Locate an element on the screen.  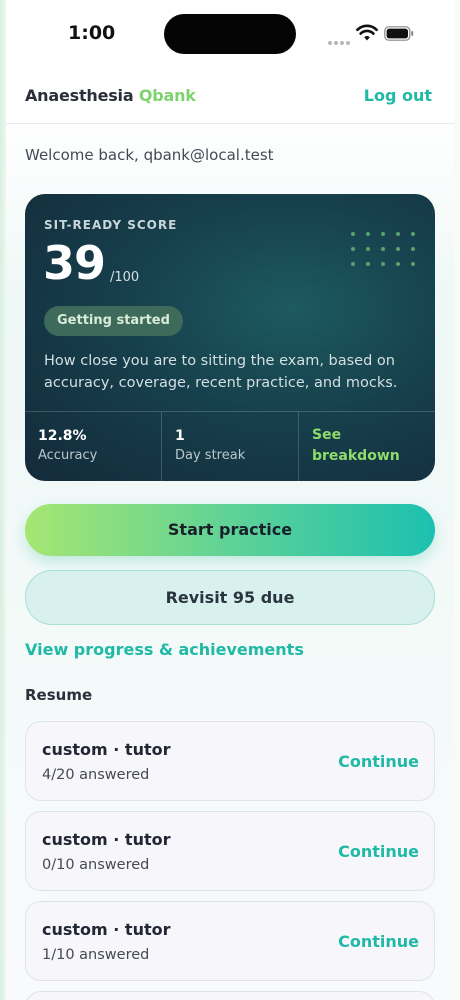
status-badge: Getting started is located at coordinates (113, 321).